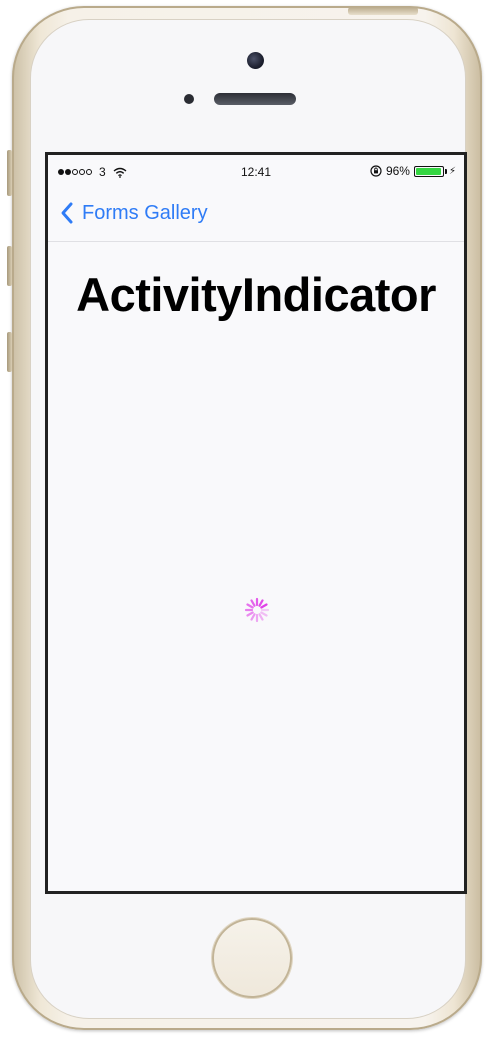 This screenshot has width=495, height=1037. Describe the element at coordinates (9, 266) in the screenshot. I see `volume-up-button` at that location.